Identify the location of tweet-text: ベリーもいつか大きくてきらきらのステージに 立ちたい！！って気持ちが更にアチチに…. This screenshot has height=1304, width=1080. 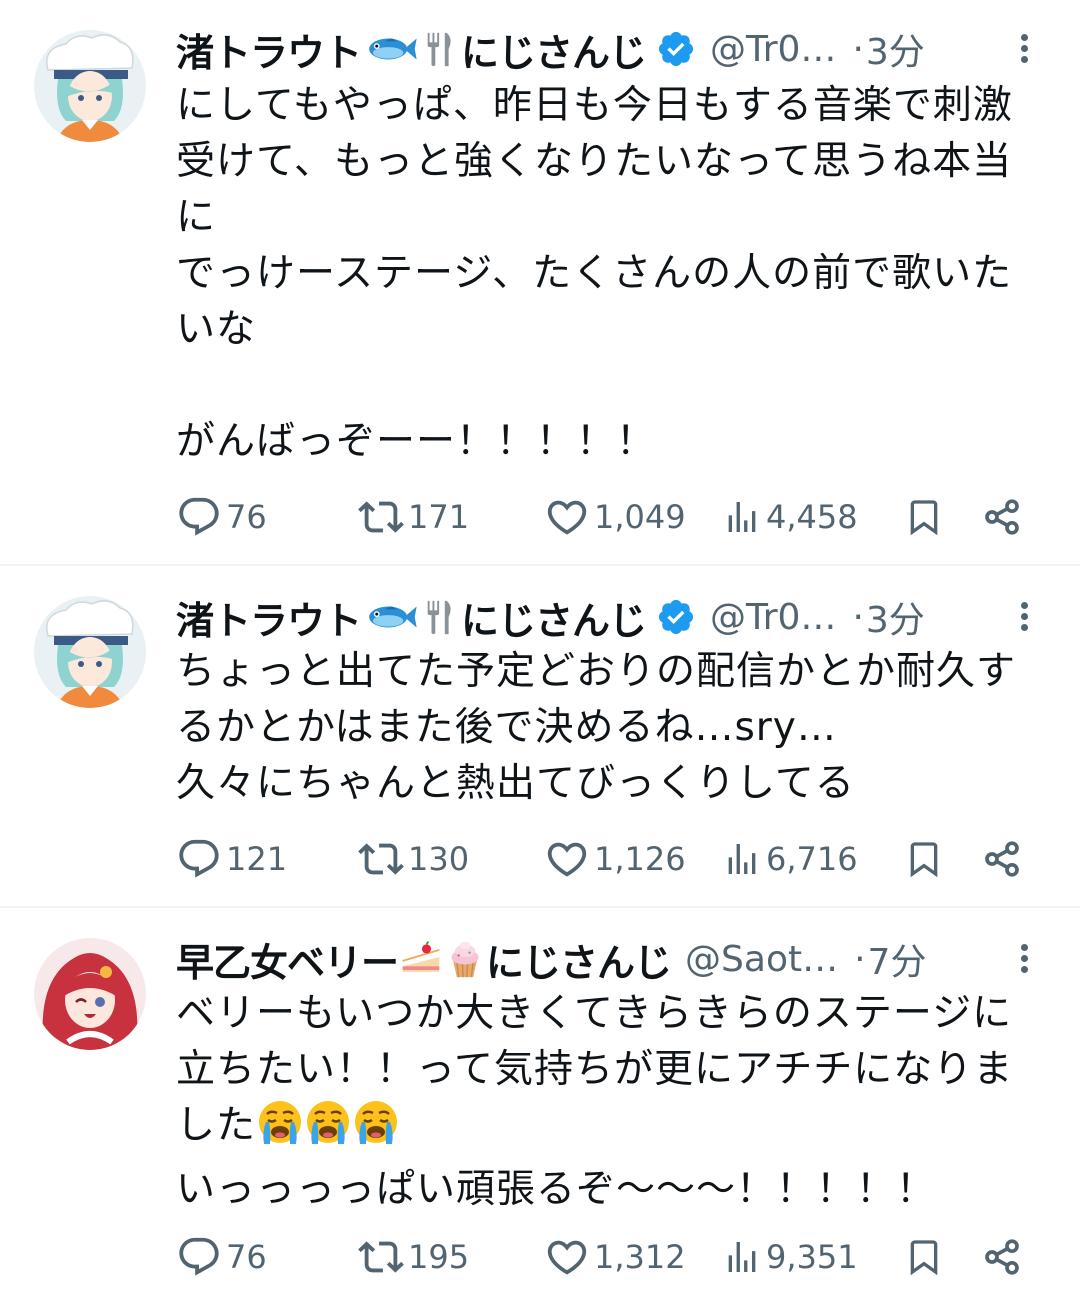
(606, 1102).